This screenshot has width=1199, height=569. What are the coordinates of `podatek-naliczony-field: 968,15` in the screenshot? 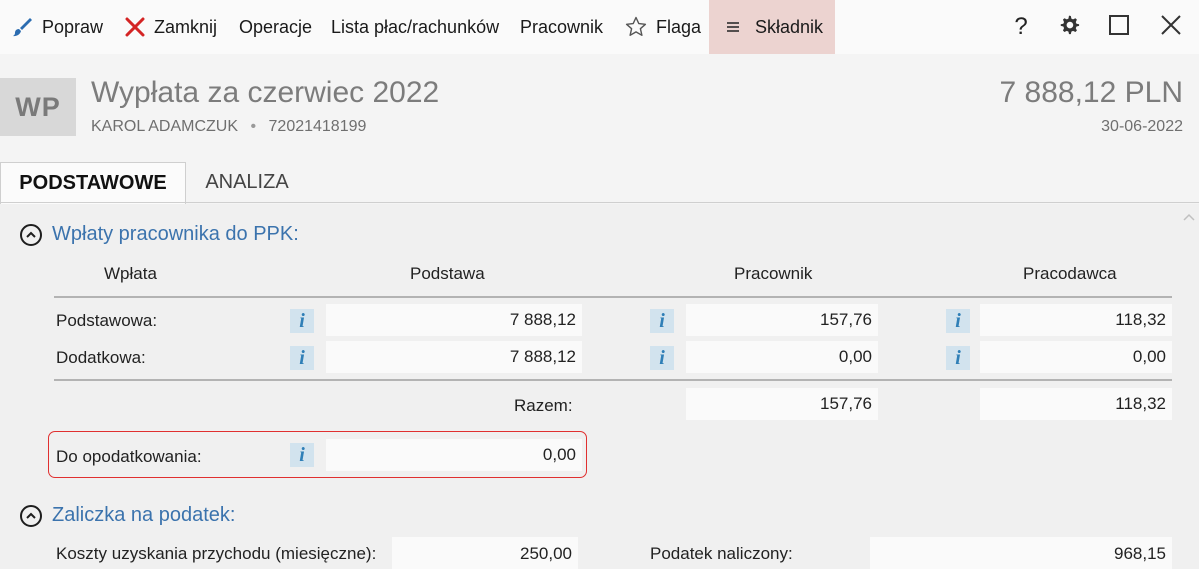 It's located at (1021, 553).